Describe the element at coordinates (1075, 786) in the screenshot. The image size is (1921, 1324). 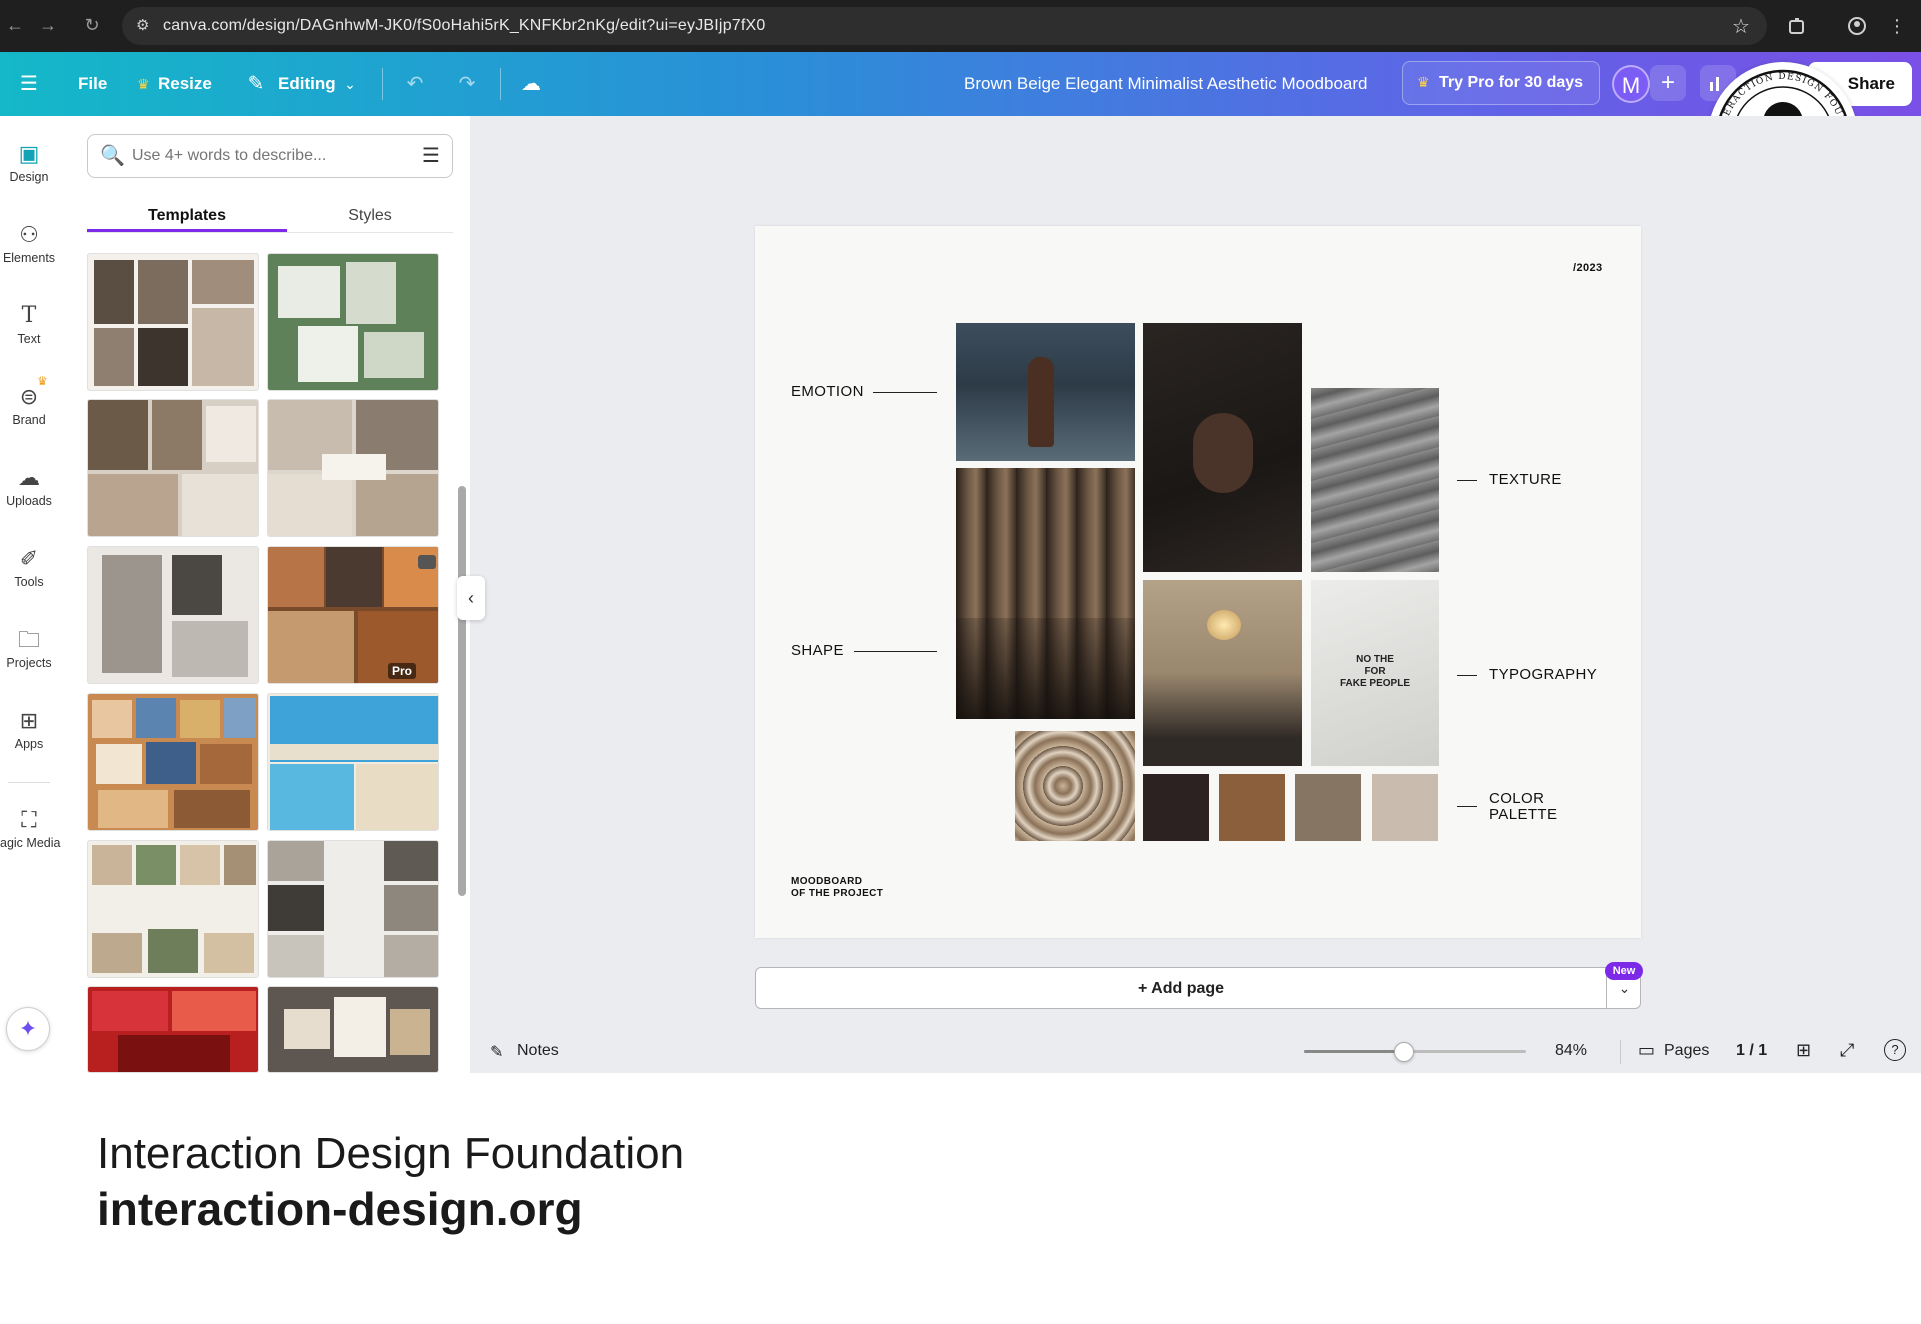
I see `photo-driftwood` at that location.